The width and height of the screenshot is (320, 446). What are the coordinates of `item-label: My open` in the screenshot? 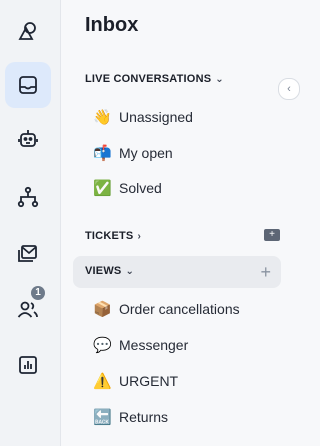 It's located at (146, 153).